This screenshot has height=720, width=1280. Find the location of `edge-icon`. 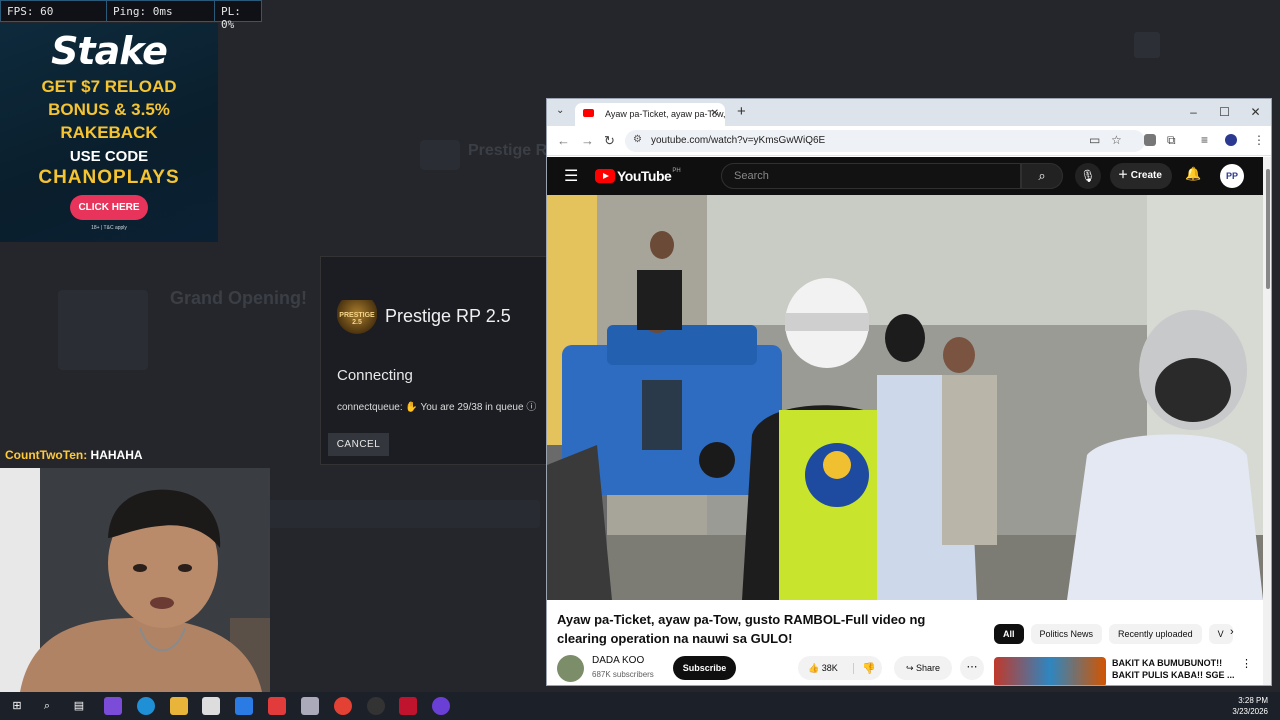

edge-icon is located at coordinates (146, 706).